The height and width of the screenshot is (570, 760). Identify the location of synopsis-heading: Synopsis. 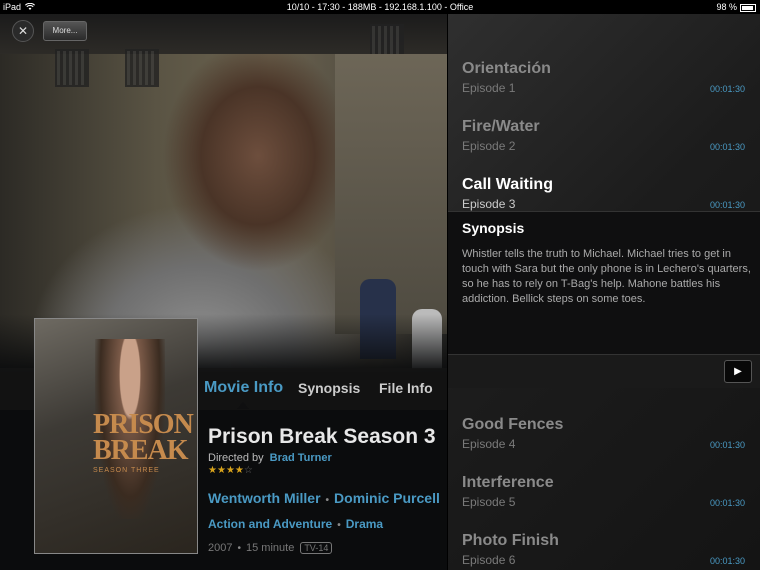
(493, 228).